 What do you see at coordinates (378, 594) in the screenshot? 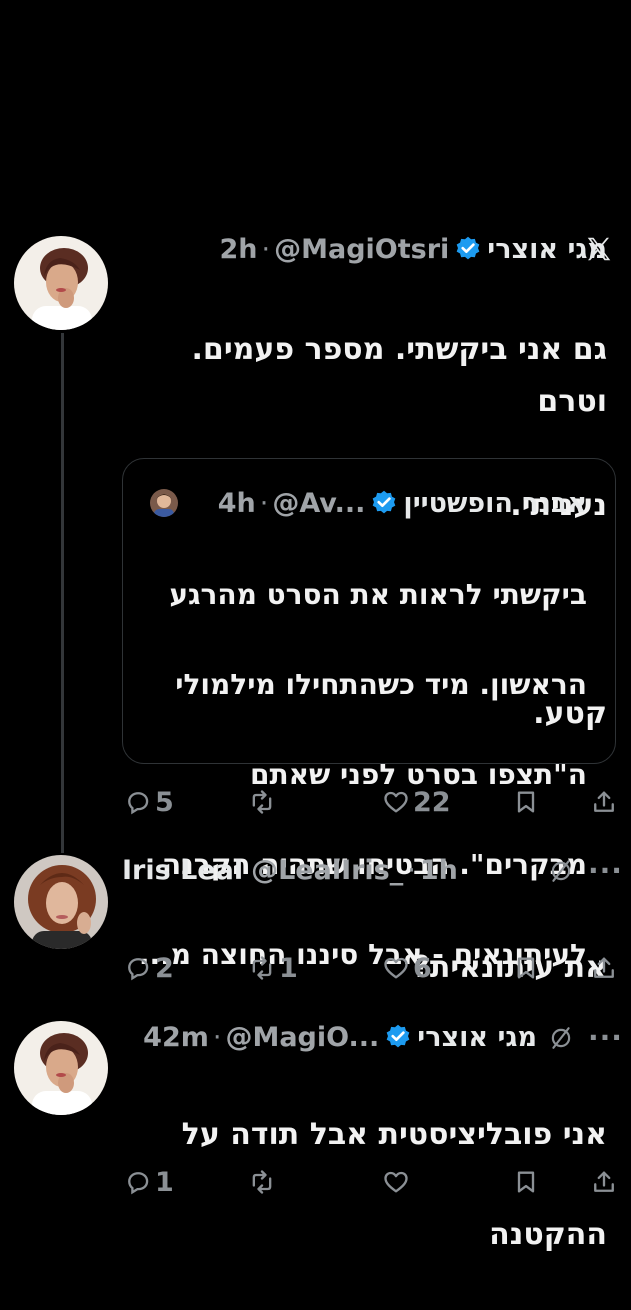
I see `quote-text-line: ביקשתי לראות את הסרט מהרגע` at bounding box center [378, 594].